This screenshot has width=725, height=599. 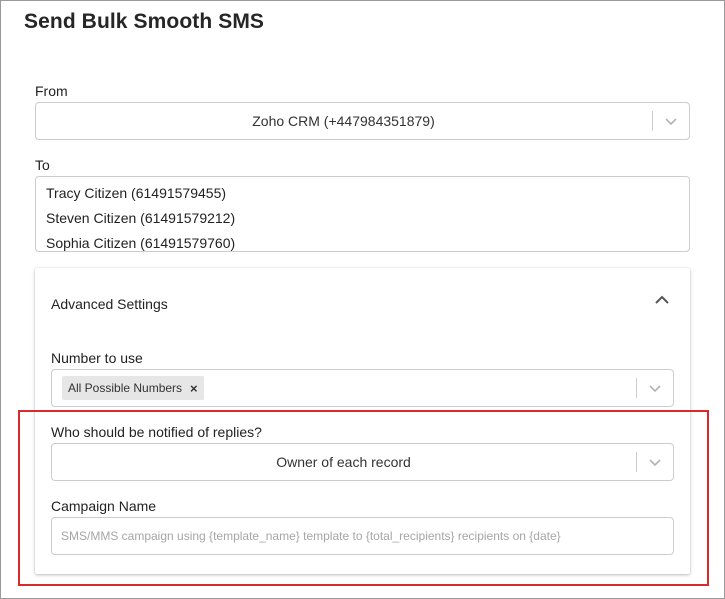 I want to click on notify-replies-value: Owner of each record, so click(x=343, y=462).